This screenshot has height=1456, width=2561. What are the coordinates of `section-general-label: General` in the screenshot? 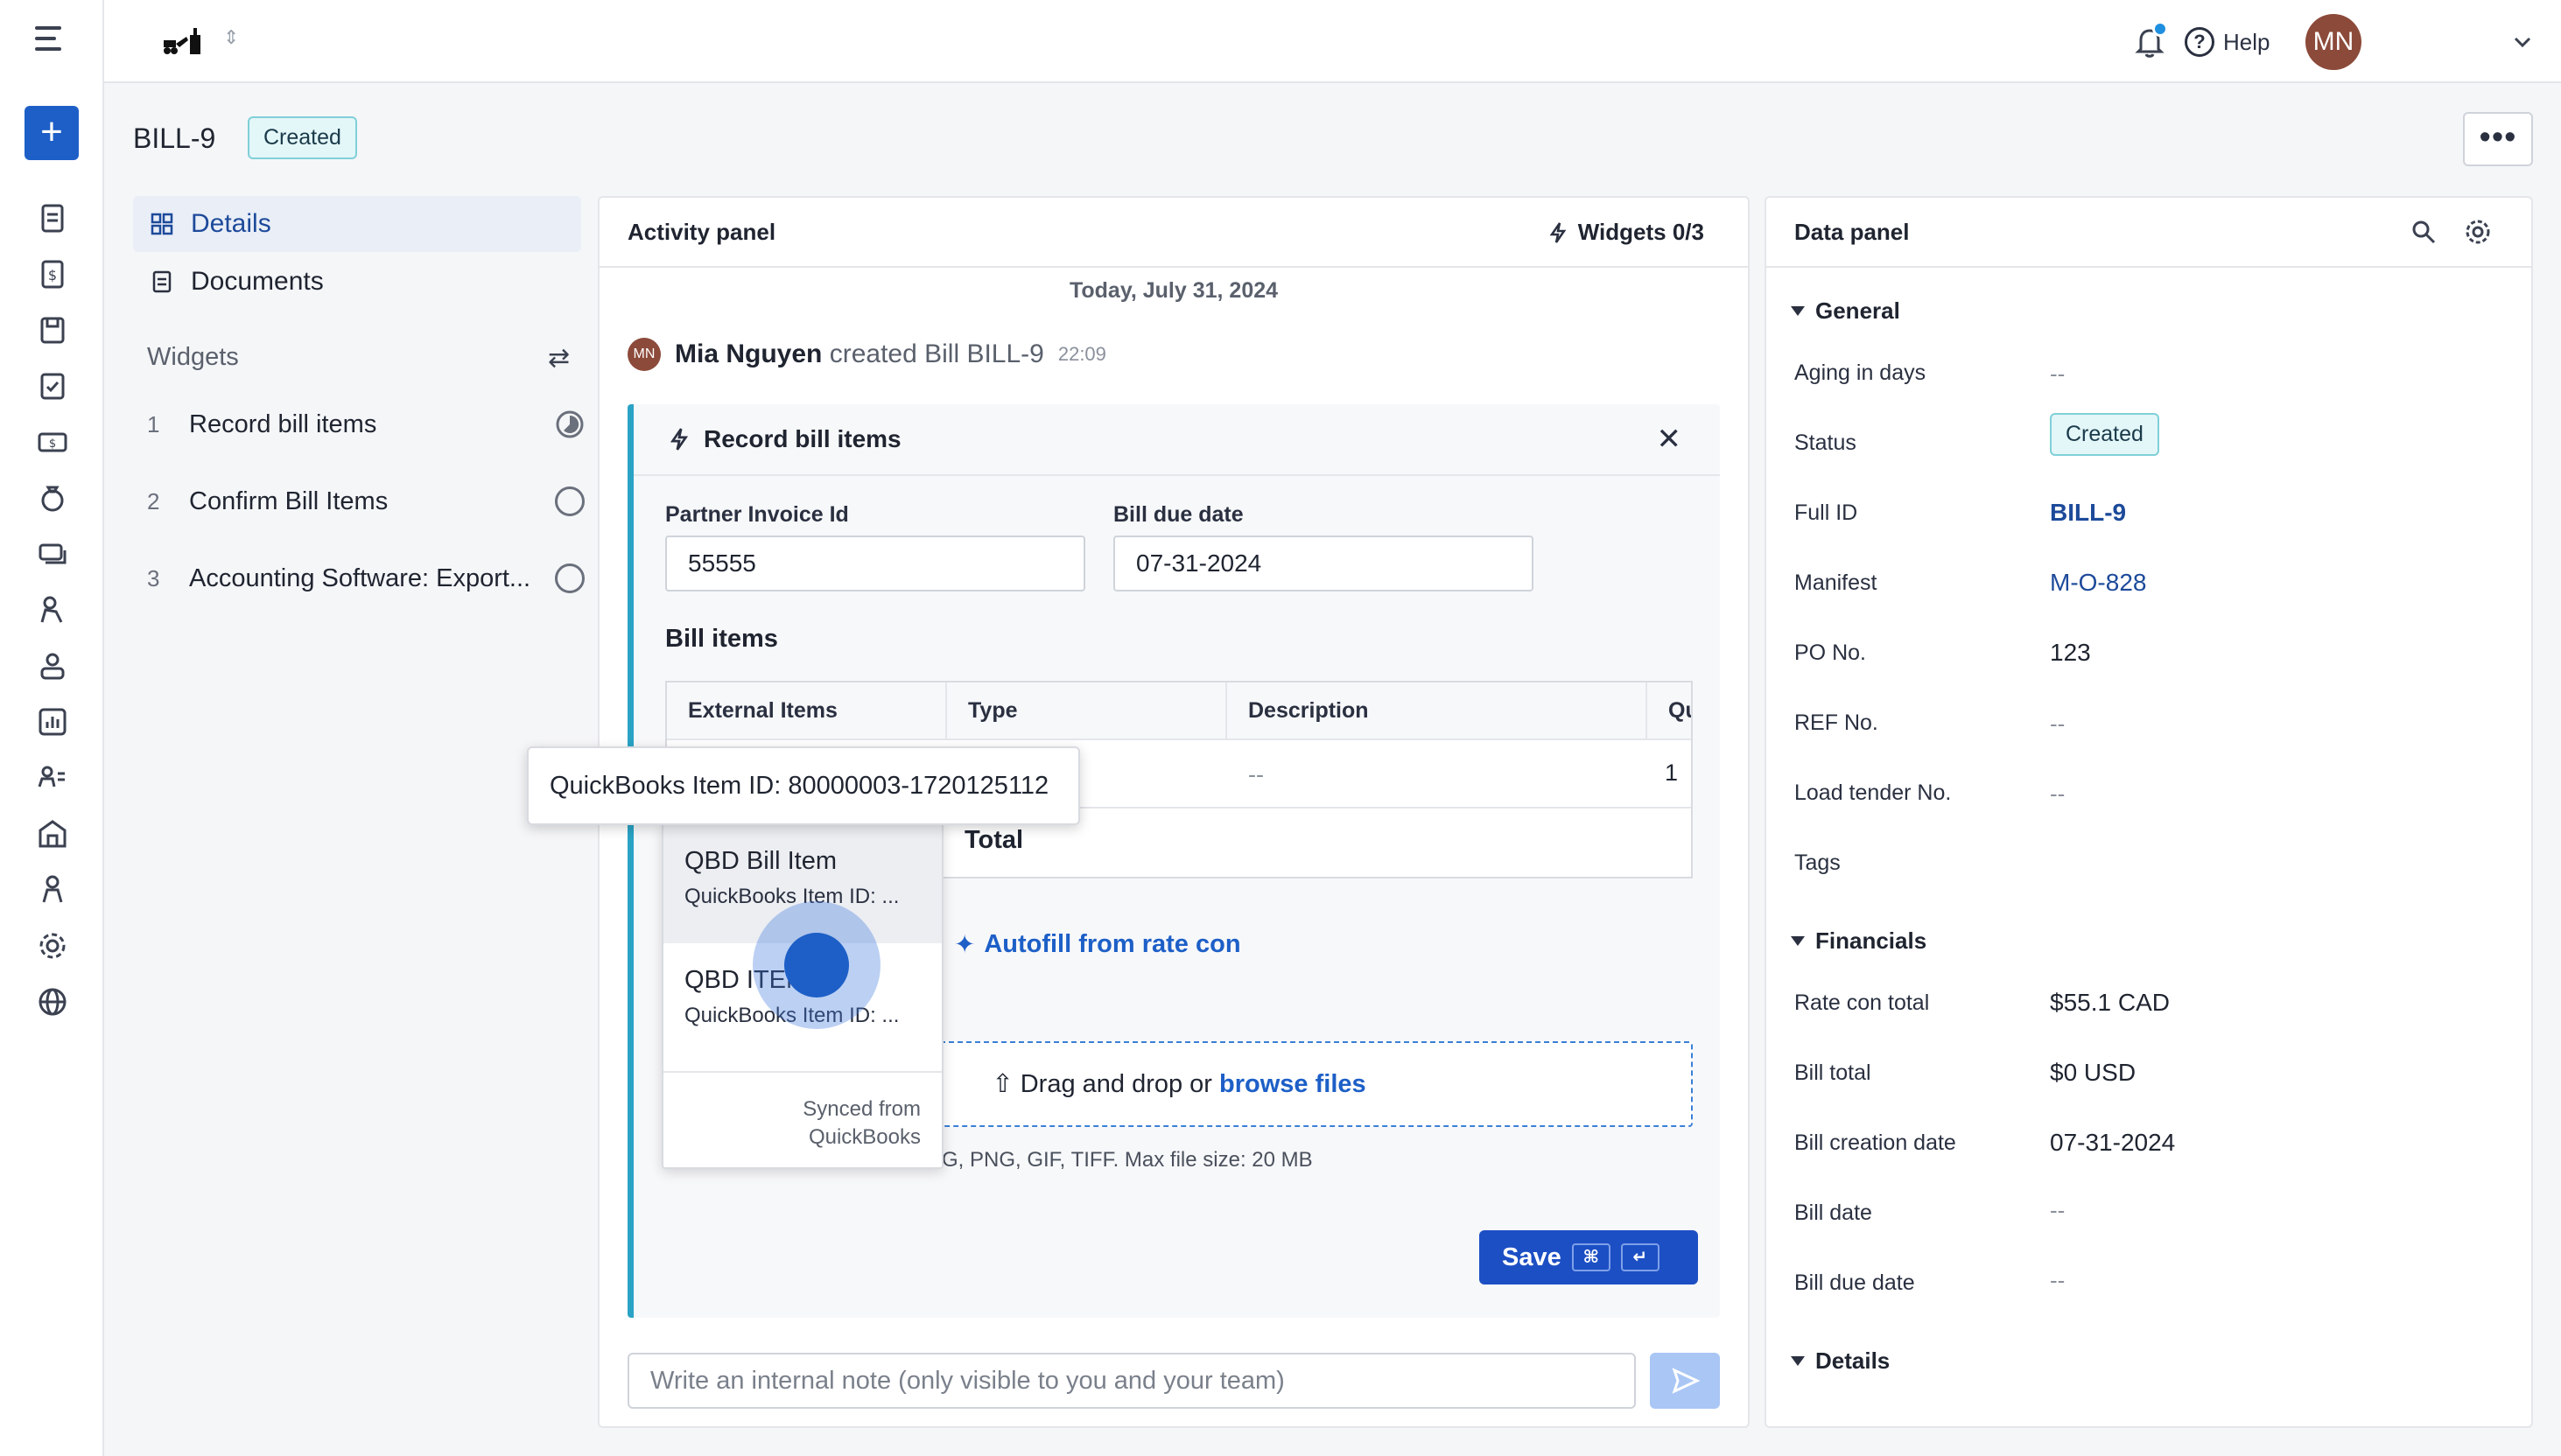 It's located at (1857, 311).